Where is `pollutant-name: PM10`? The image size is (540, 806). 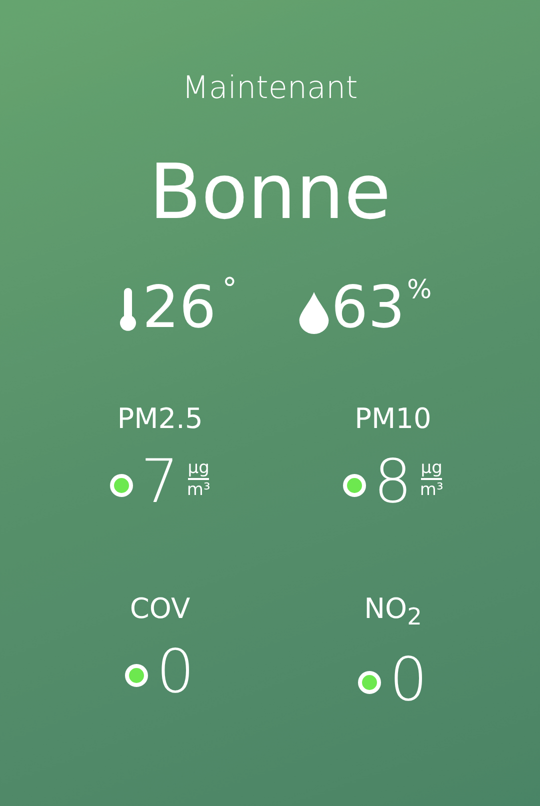 pollutant-name: PM10 is located at coordinates (393, 419).